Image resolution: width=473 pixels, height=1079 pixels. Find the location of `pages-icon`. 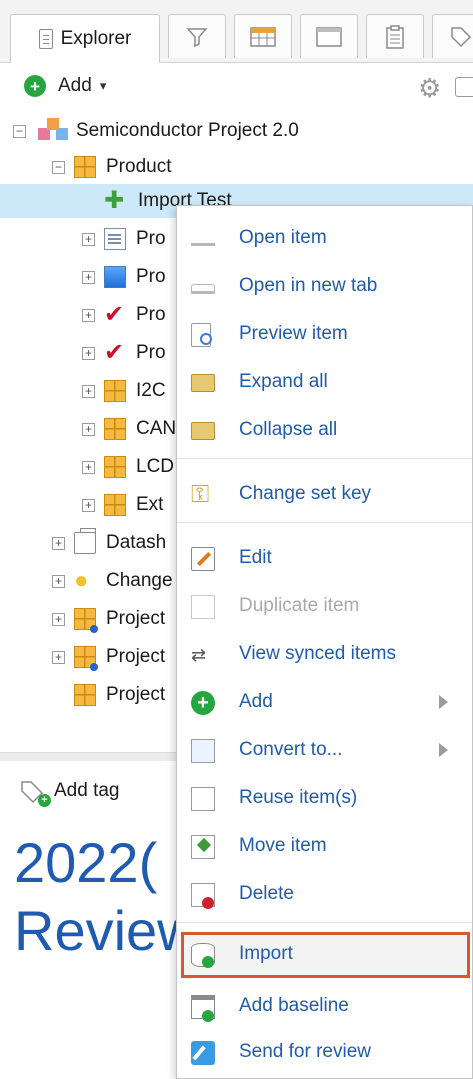

pages-icon is located at coordinates (85, 541).